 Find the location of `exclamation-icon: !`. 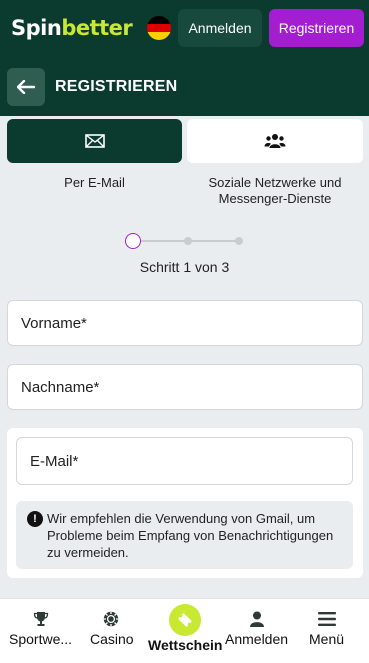

exclamation-icon: ! is located at coordinates (35, 519).